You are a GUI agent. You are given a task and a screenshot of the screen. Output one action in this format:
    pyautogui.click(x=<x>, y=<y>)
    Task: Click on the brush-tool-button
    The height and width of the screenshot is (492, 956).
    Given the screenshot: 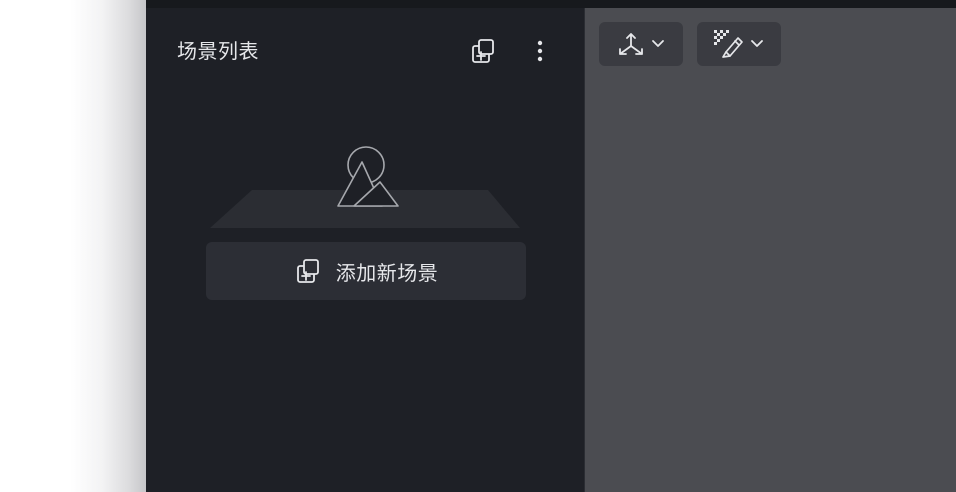 What is the action you would take?
    pyautogui.click(x=739, y=44)
    